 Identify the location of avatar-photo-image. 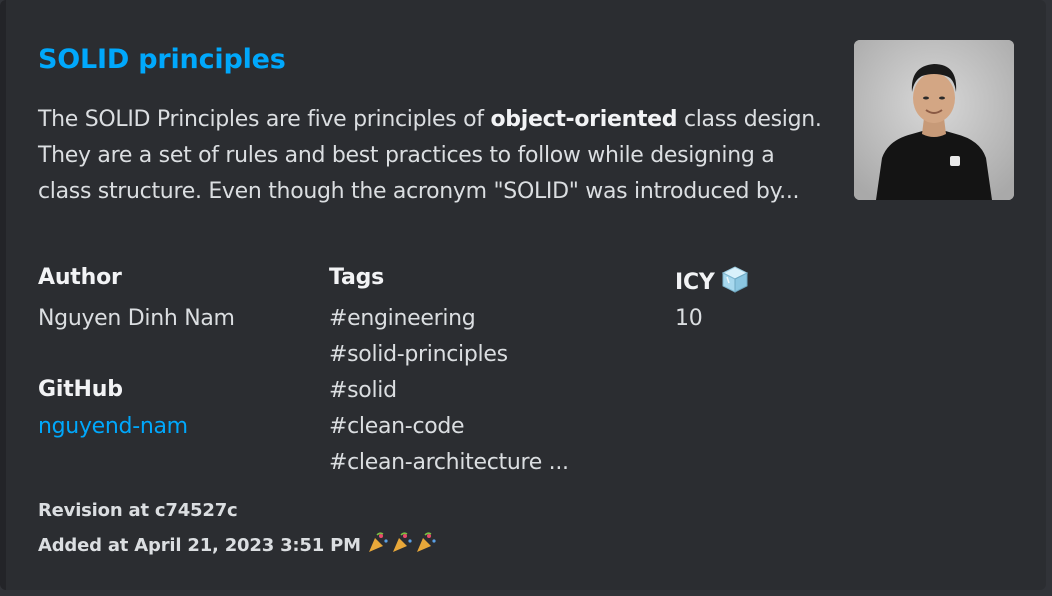
(934, 120).